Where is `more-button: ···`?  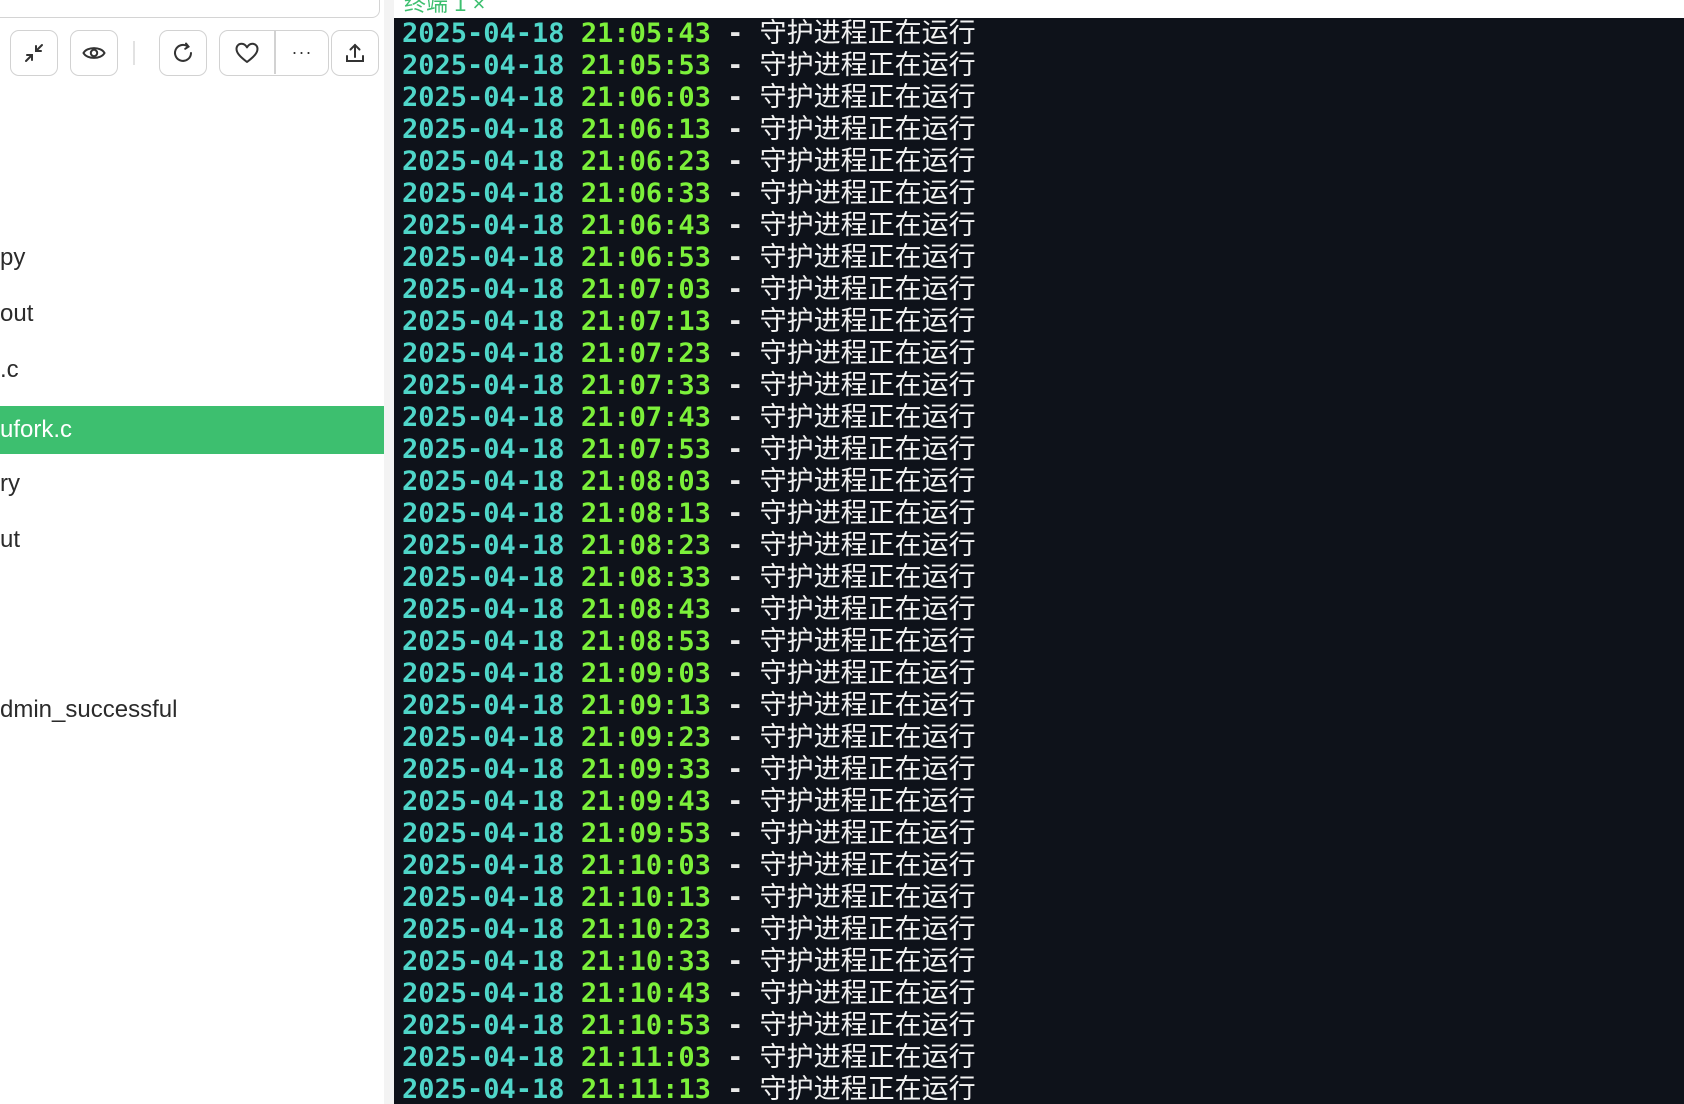
more-button: ··· is located at coordinates (302, 52).